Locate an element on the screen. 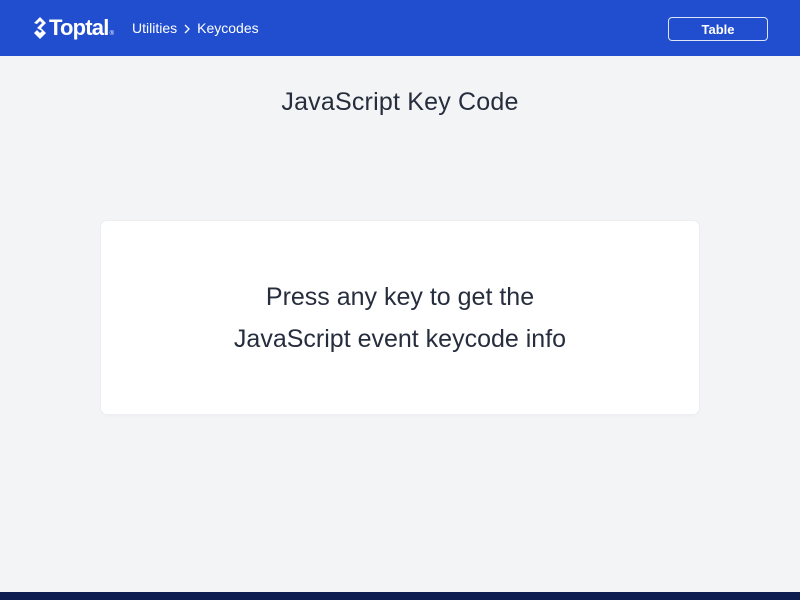  logo-registered-mark: ® is located at coordinates (111, 34).